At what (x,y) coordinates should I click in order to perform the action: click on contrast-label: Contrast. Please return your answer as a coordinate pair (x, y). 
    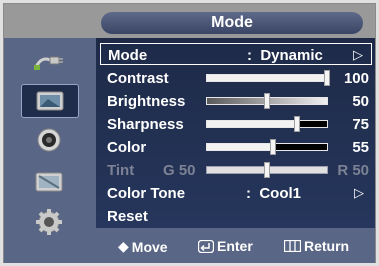
    Looking at the image, I should click on (138, 78).